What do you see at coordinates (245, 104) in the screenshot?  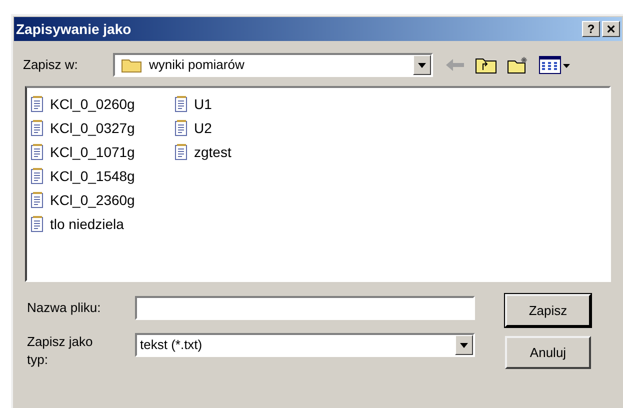 I see `file-item: U1` at bounding box center [245, 104].